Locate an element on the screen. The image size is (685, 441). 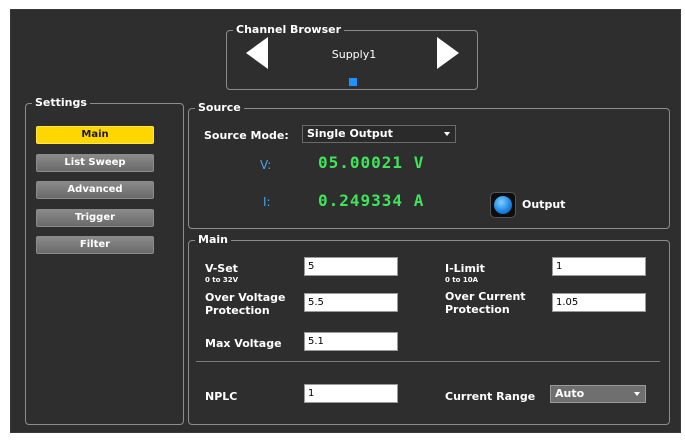
source-mode-dropdown: Single Output is located at coordinates (379, 134).